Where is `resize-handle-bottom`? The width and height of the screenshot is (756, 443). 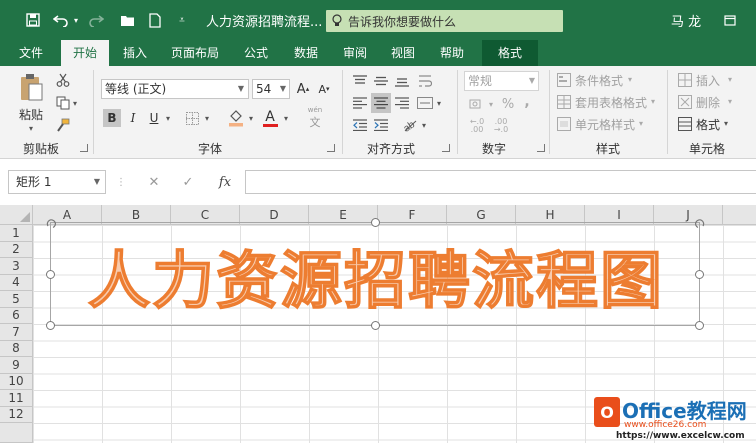
resize-handle-bottom is located at coordinates (375, 325).